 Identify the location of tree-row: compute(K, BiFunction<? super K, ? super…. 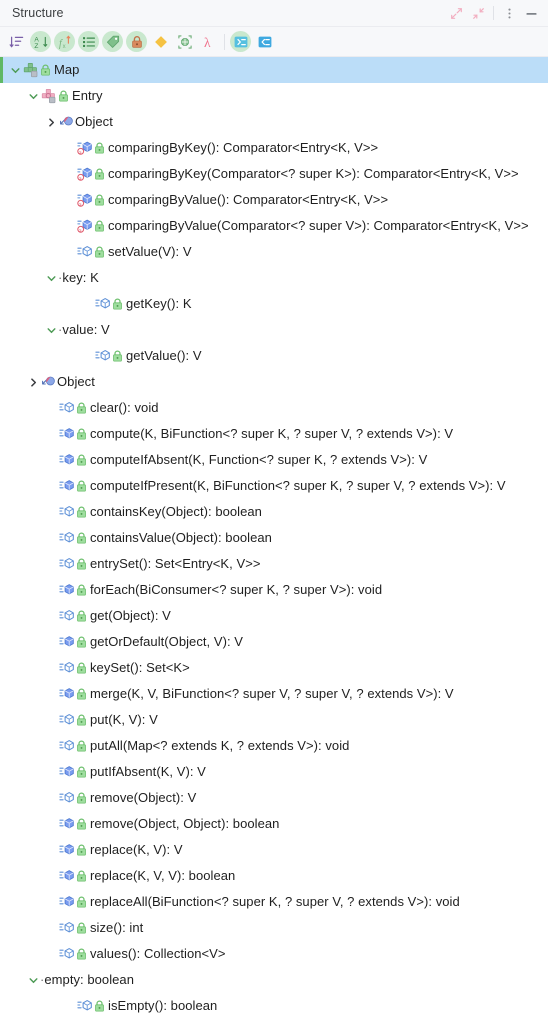
(274, 434).